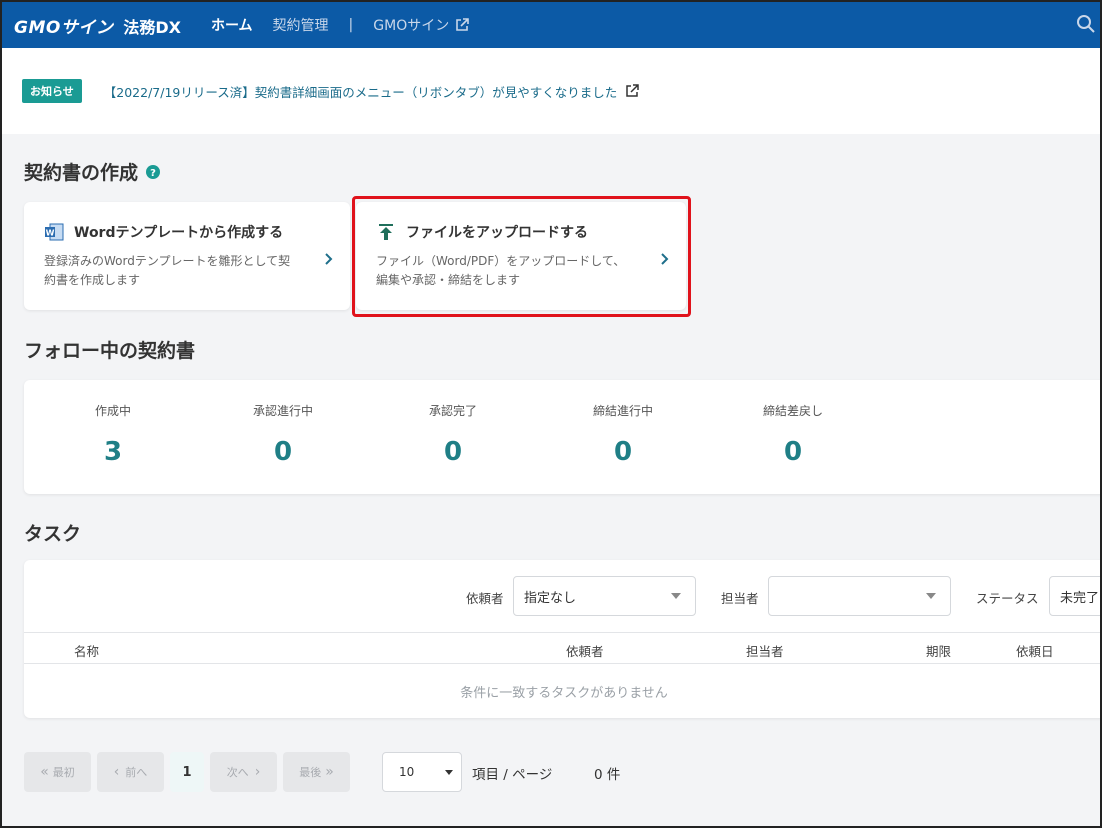 This screenshot has width=1102, height=828. Describe the element at coordinates (329, 772) in the screenshot. I see `double-chevron-right-icon: »` at that location.